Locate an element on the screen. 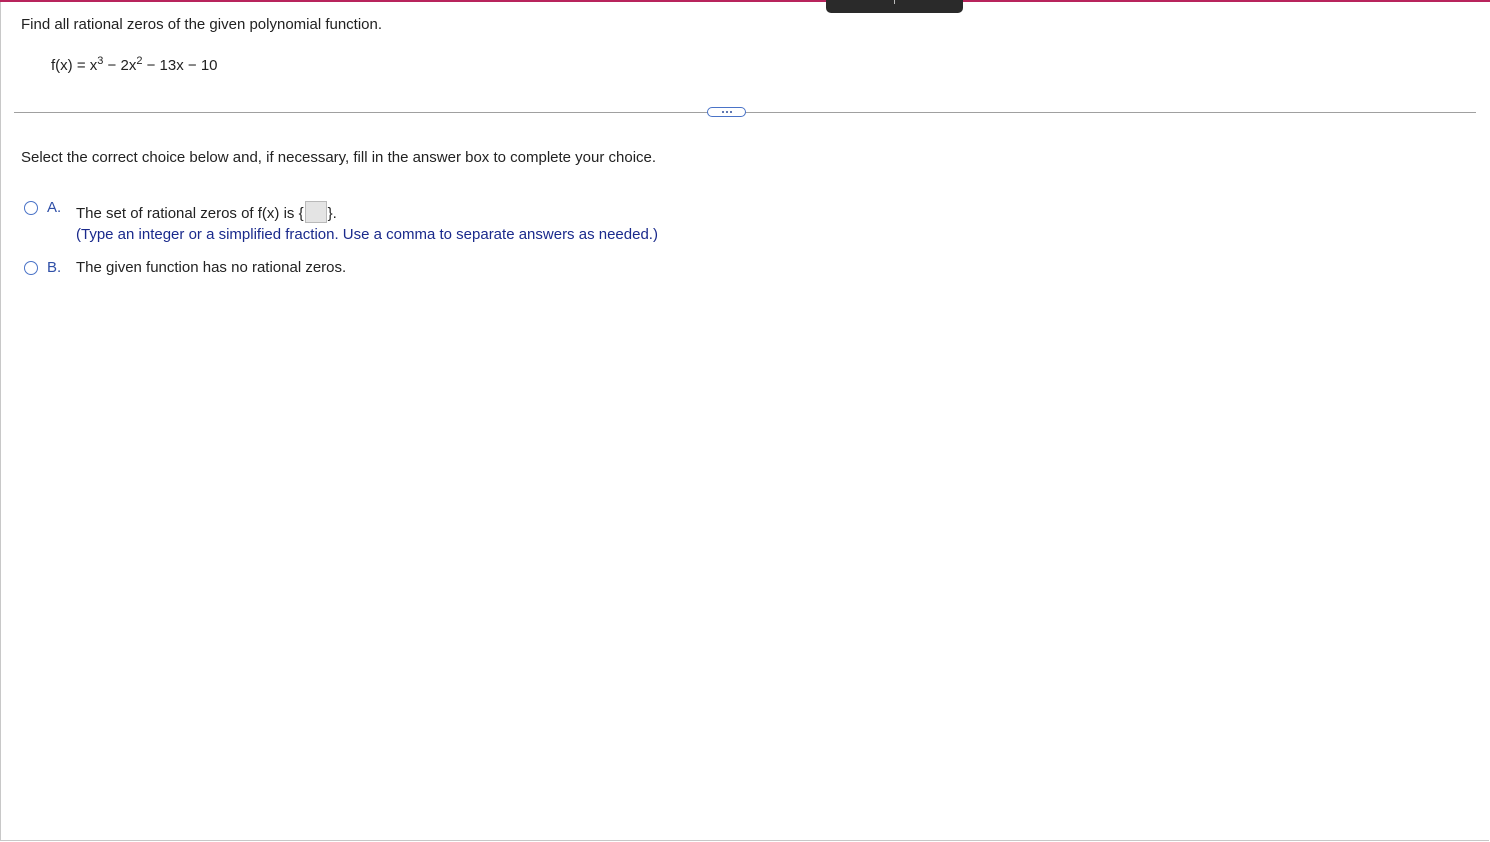 The height and width of the screenshot is (842, 1490). function-expression: f(x) = x3 − 2x2 − 13x − 10 is located at coordinates (134, 65).